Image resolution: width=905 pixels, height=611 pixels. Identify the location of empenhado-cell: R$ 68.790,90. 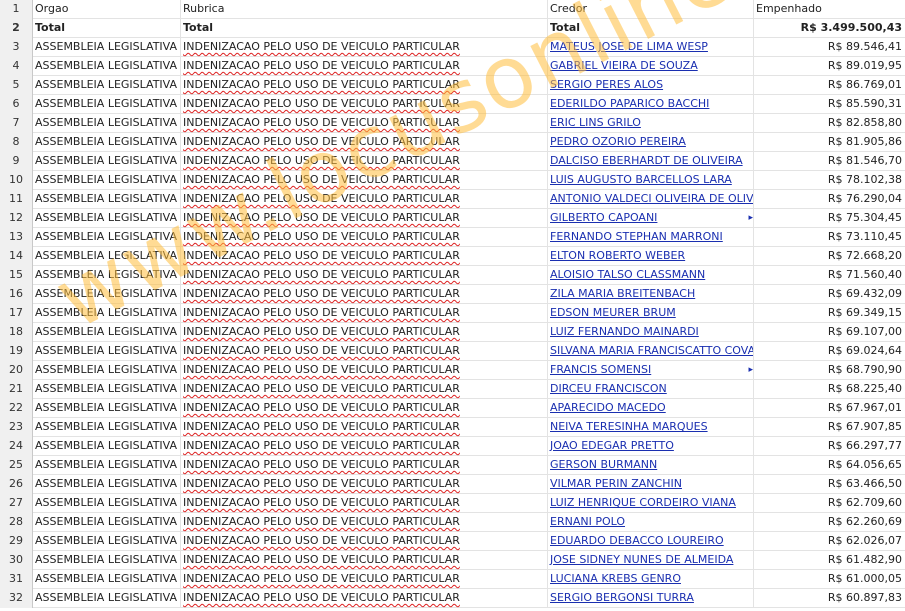
(829, 370).